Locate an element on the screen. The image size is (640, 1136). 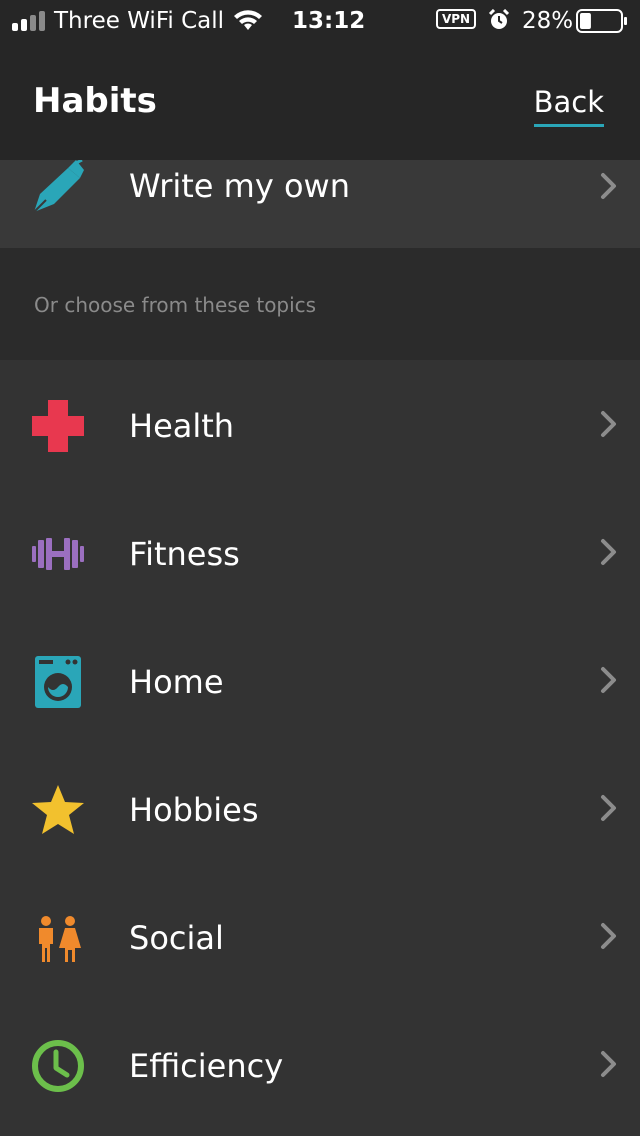
alarm-icon is located at coordinates (499, 19).